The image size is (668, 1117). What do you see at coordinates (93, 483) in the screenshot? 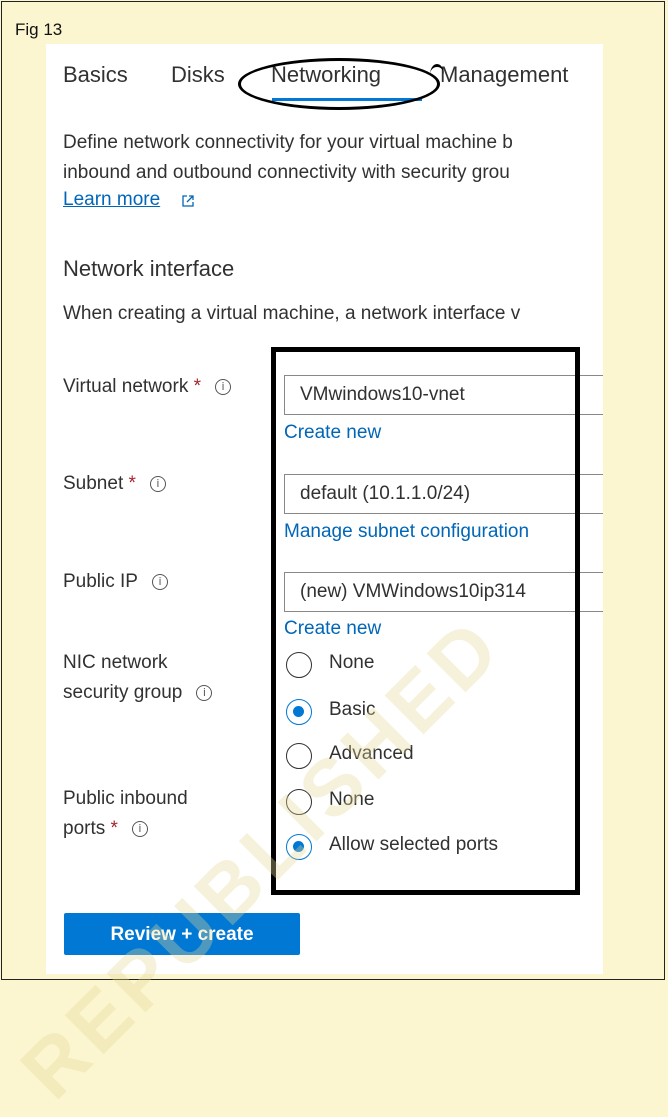
I see `subnet-label-text: Subnet` at bounding box center [93, 483].